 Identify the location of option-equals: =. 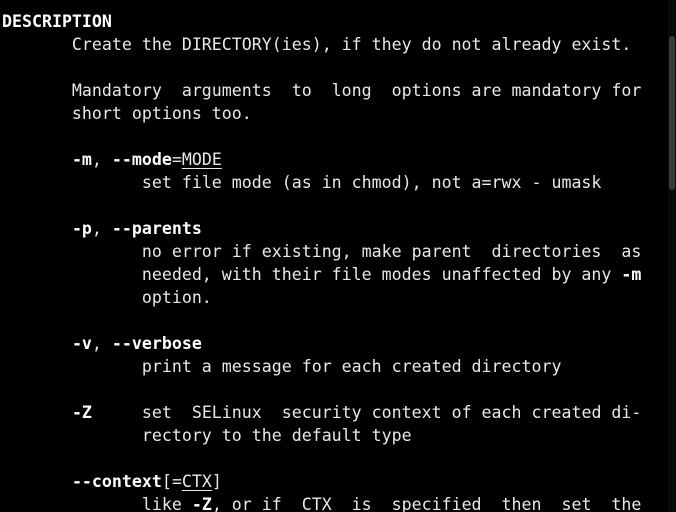
(176, 159).